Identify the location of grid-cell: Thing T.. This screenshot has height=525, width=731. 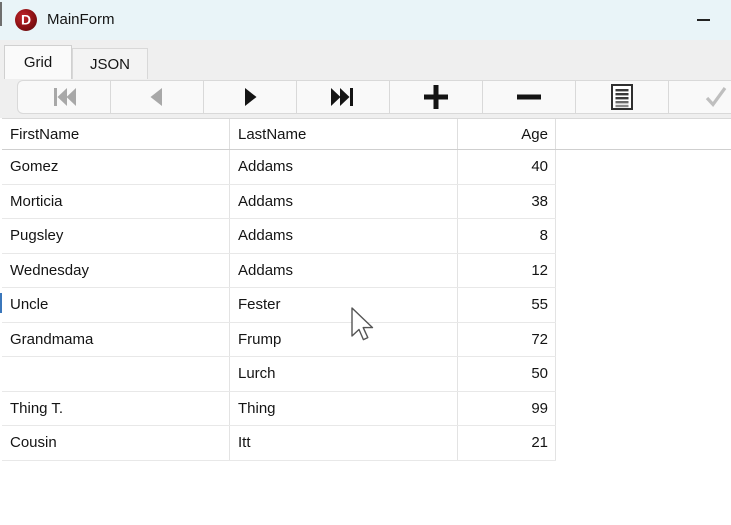
(116, 408).